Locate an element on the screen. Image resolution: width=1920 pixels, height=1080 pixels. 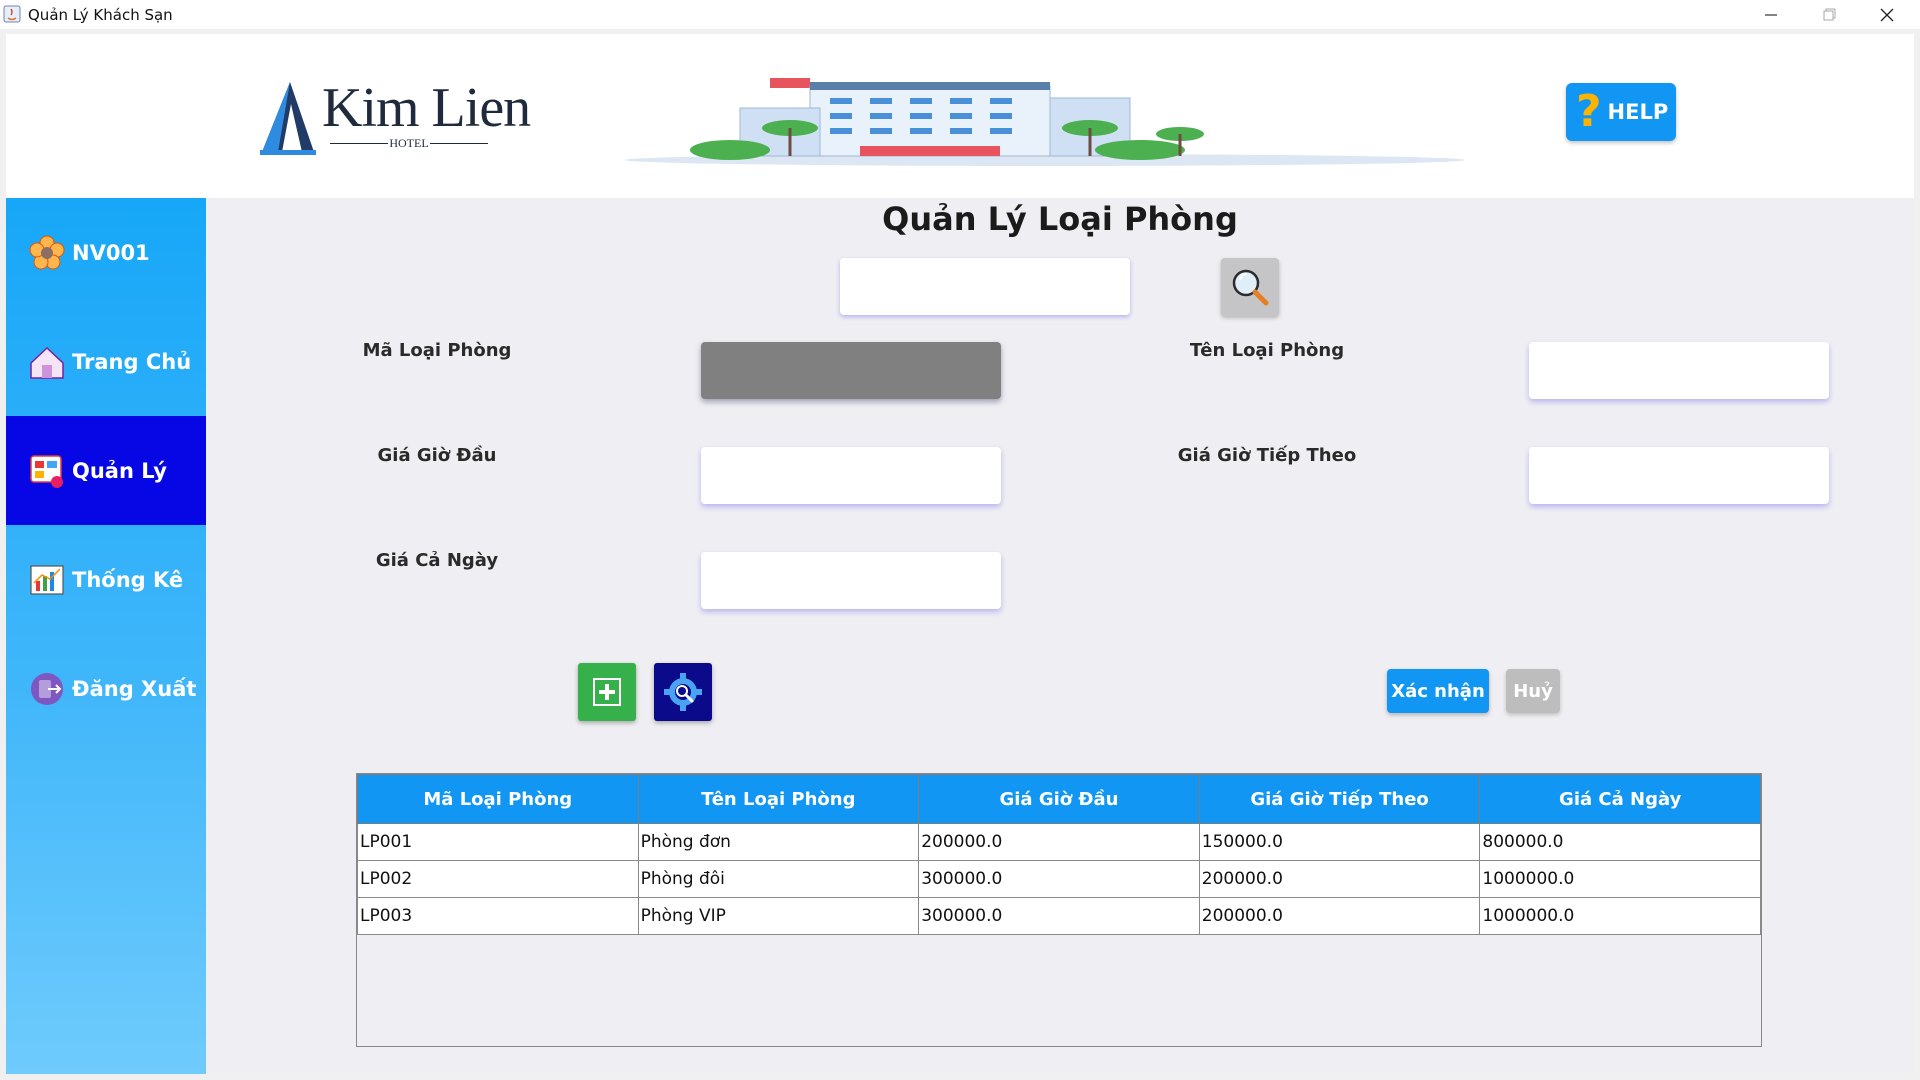
ma-loai-phong-field is located at coordinates (851, 370).